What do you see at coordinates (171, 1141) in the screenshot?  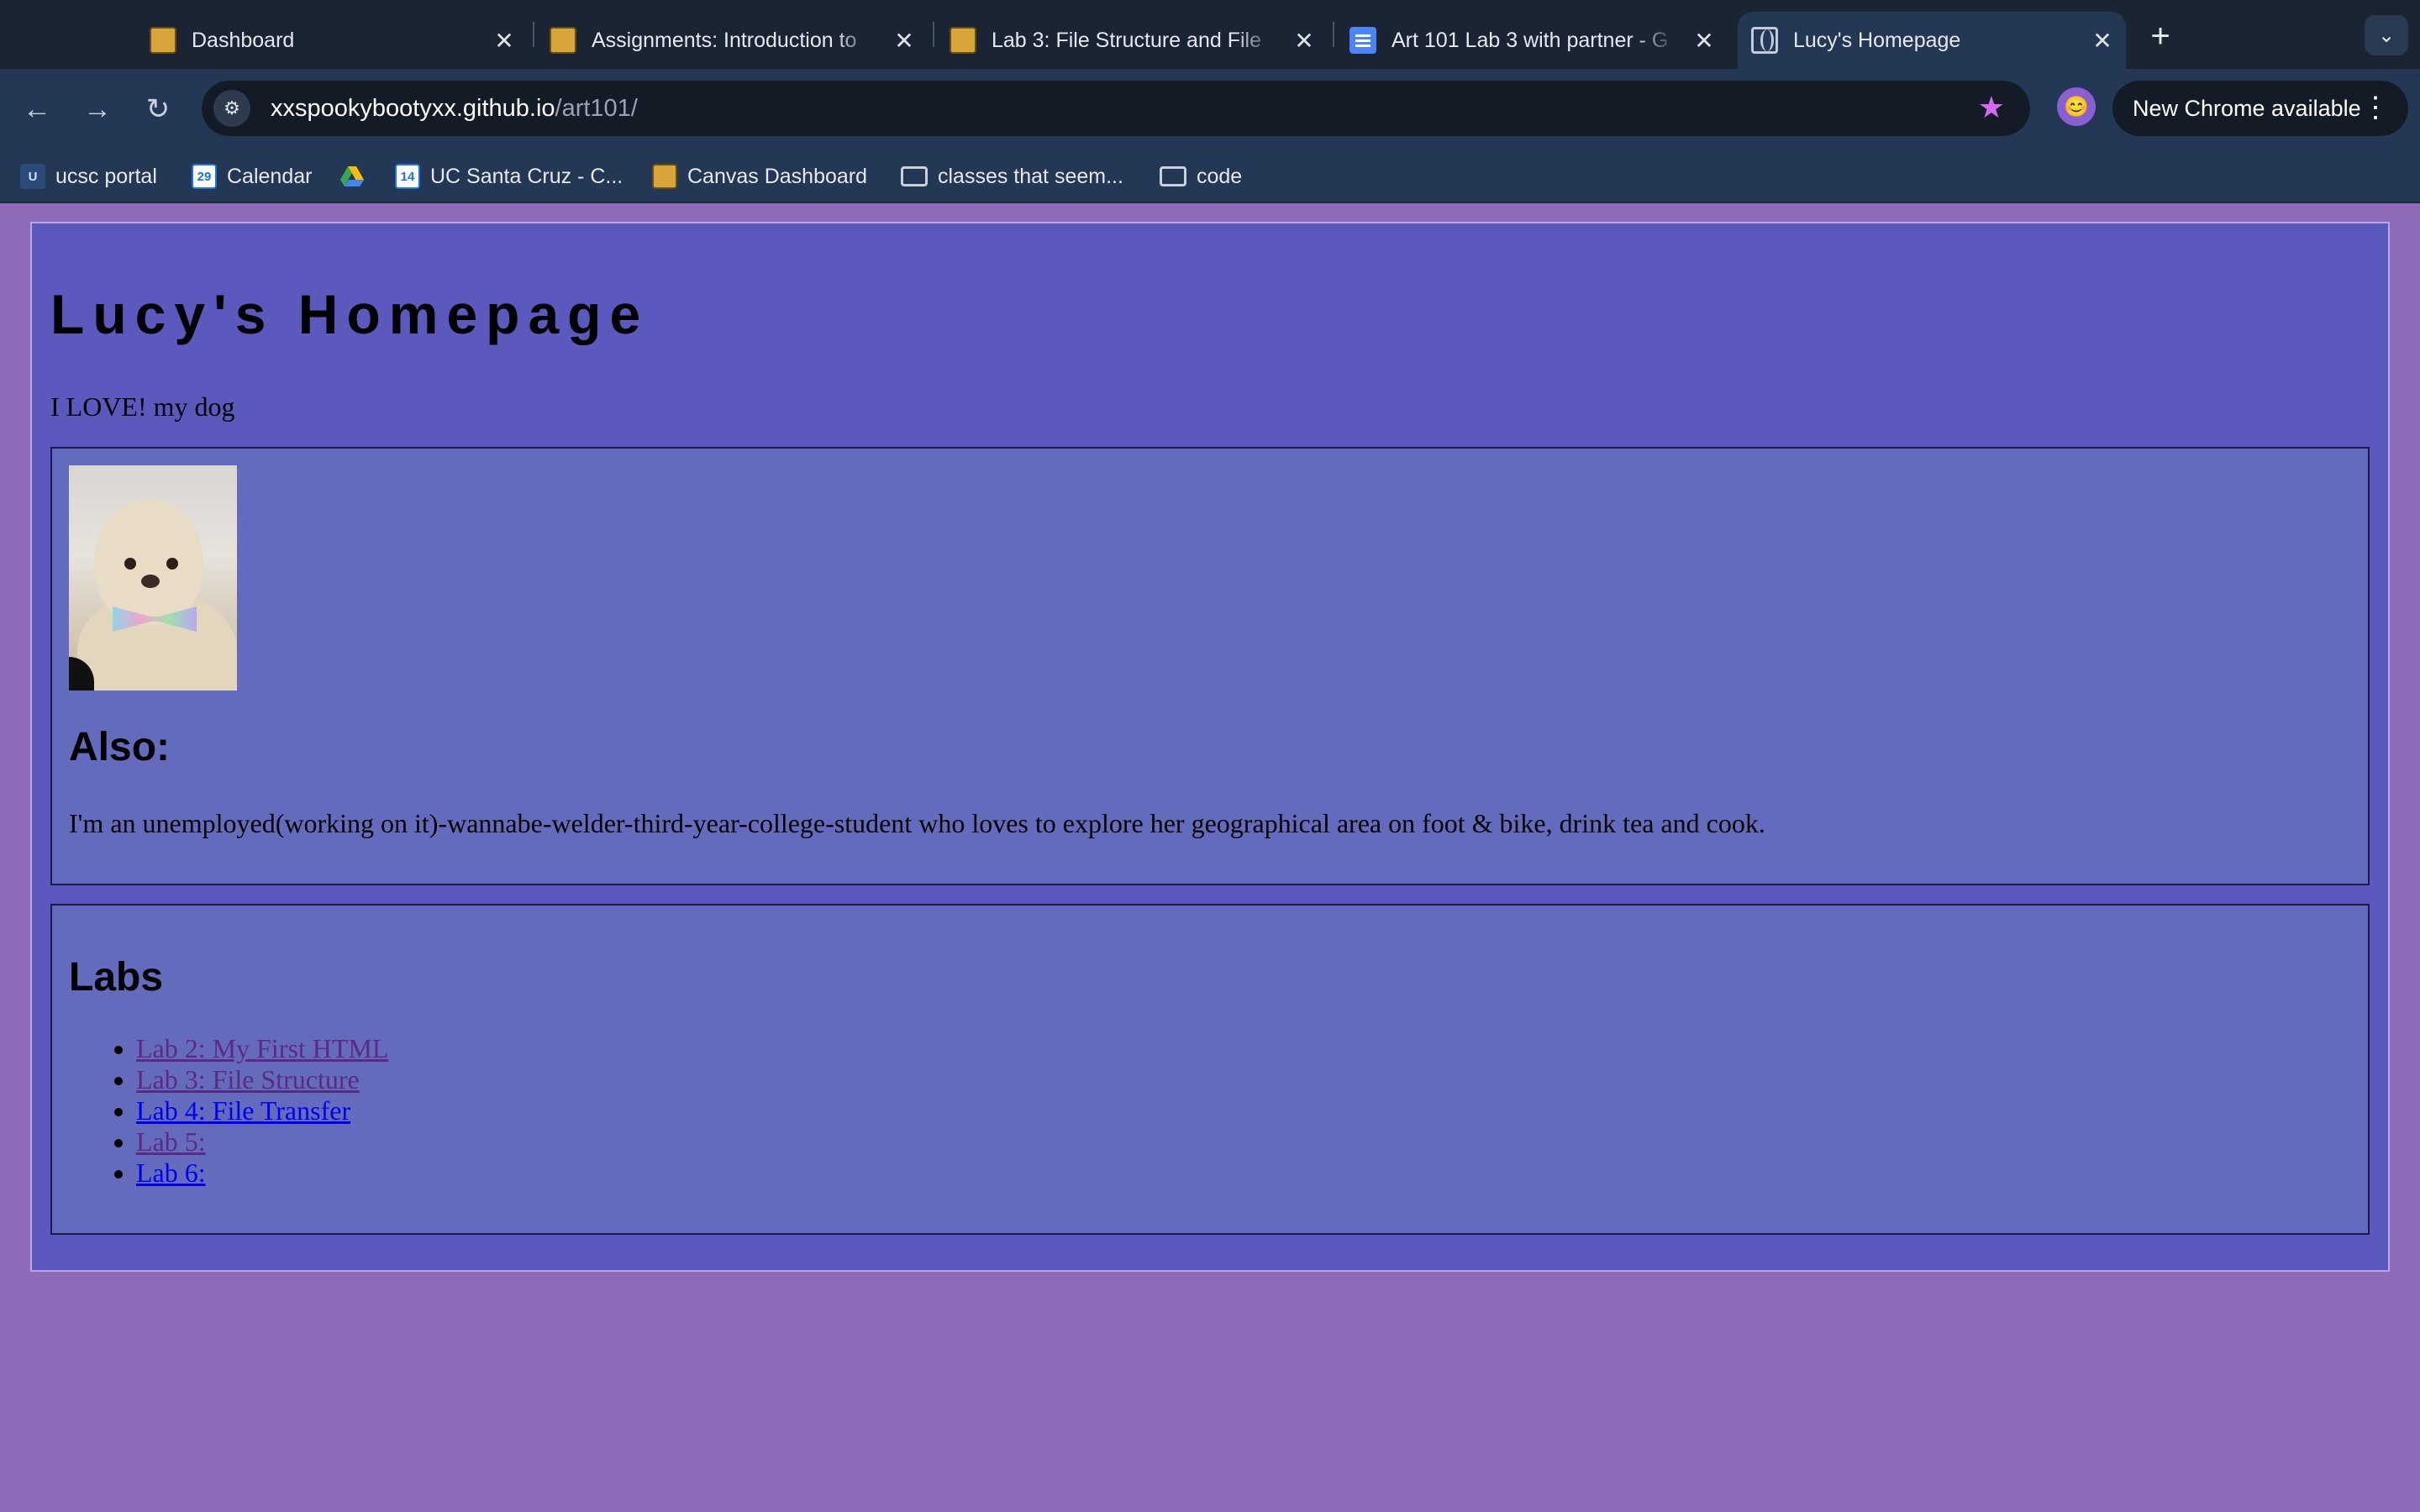 I see `lab-5-link: Lab 5:` at bounding box center [171, 1141].